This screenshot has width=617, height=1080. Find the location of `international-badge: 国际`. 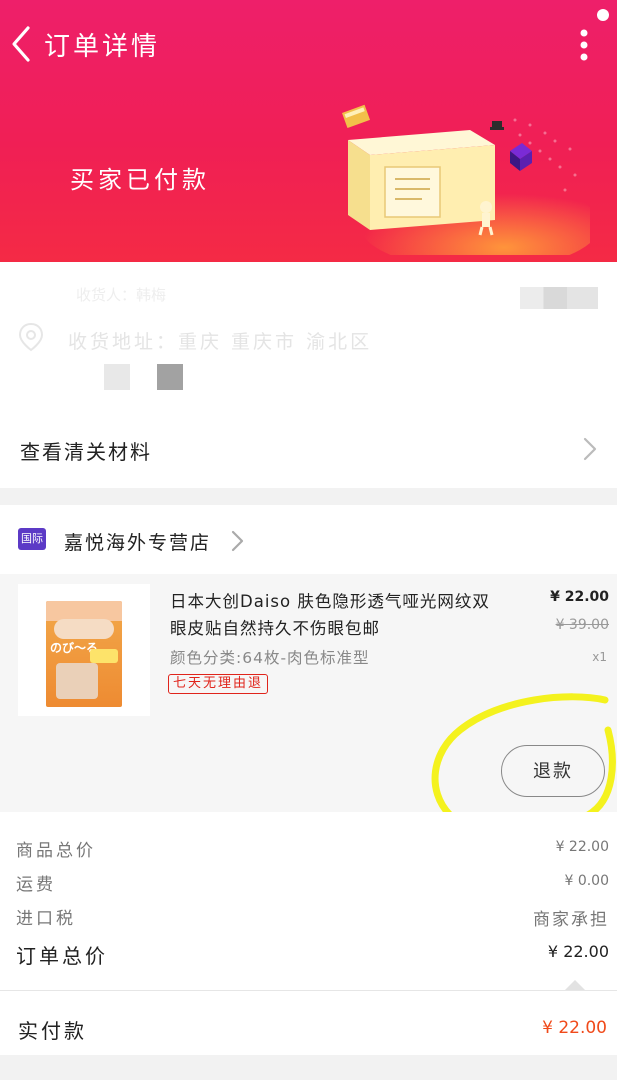

international-badge: 国际 is located at coordinates (32, 539).